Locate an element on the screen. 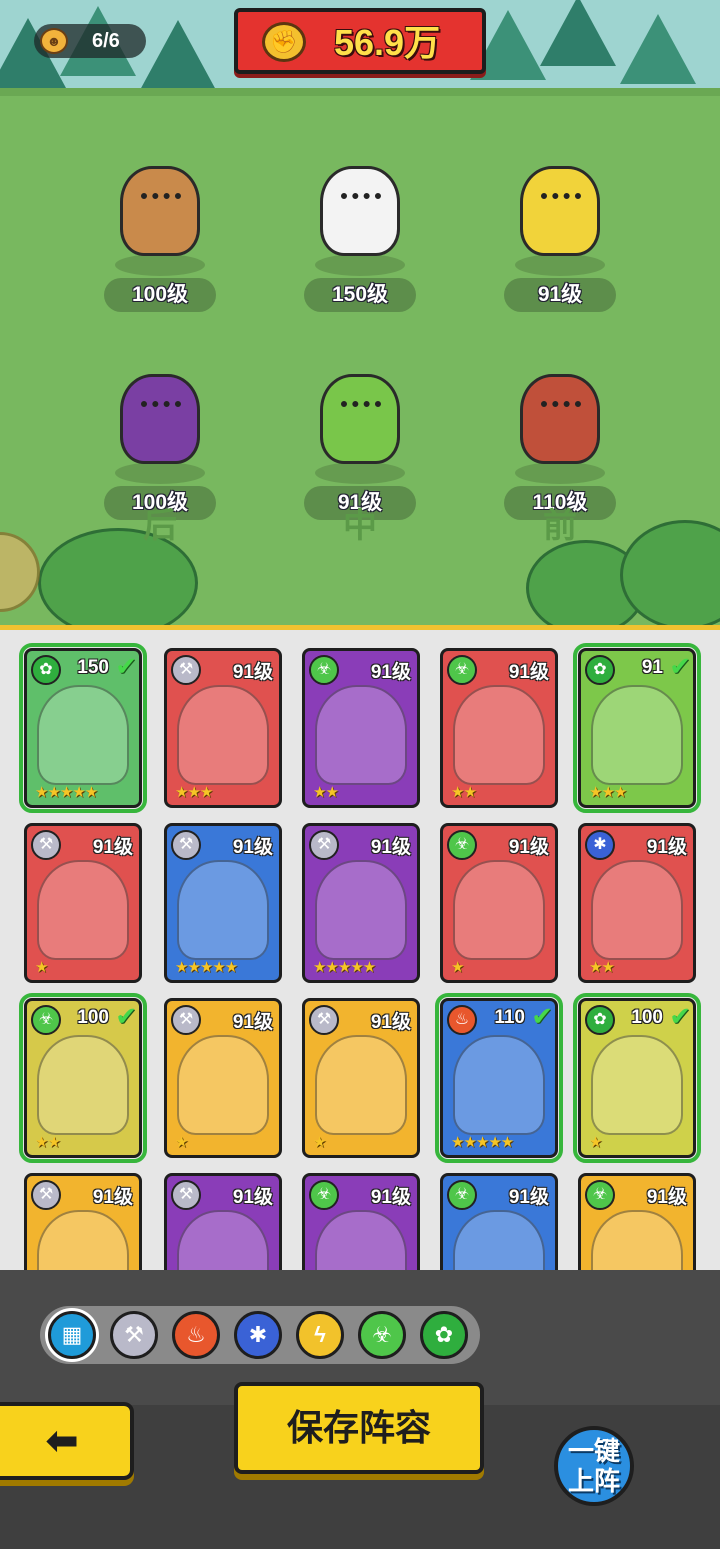  formation-slot-middle-top: 150级 is located at coordinates (360, 221).